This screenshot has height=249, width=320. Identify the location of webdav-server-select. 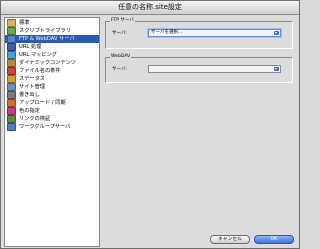
(214, 69).